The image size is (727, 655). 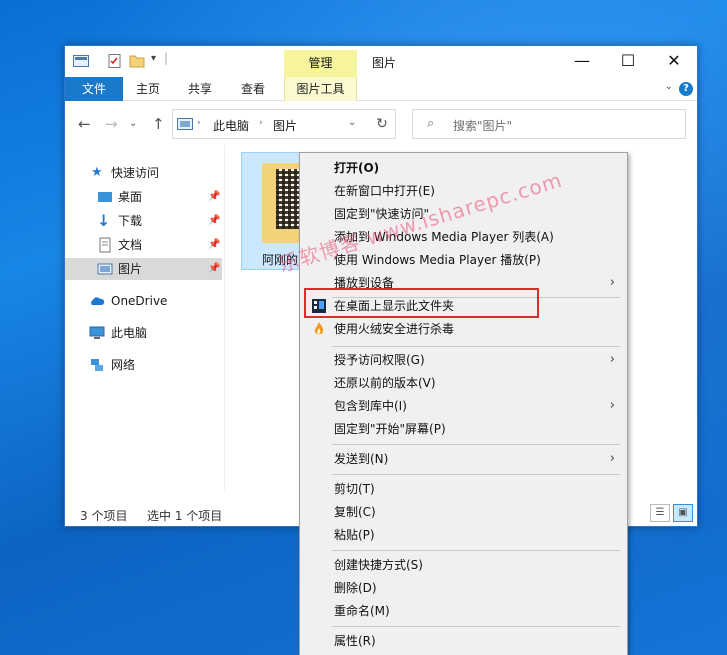 What do you see at coordinates (320, 89) in the screenshot?
I see `tab-picture-tools: 图片工具` at bounding box center [320, 89].